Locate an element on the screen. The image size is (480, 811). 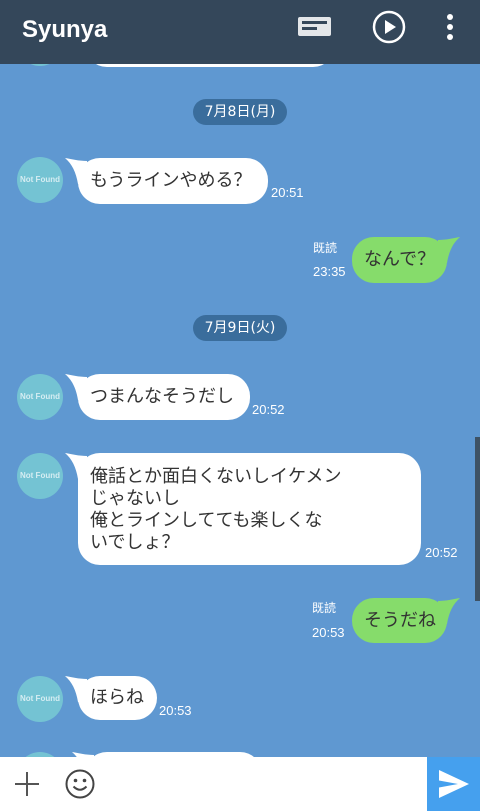
play-circle-icon is located at coordinates (389, 27).